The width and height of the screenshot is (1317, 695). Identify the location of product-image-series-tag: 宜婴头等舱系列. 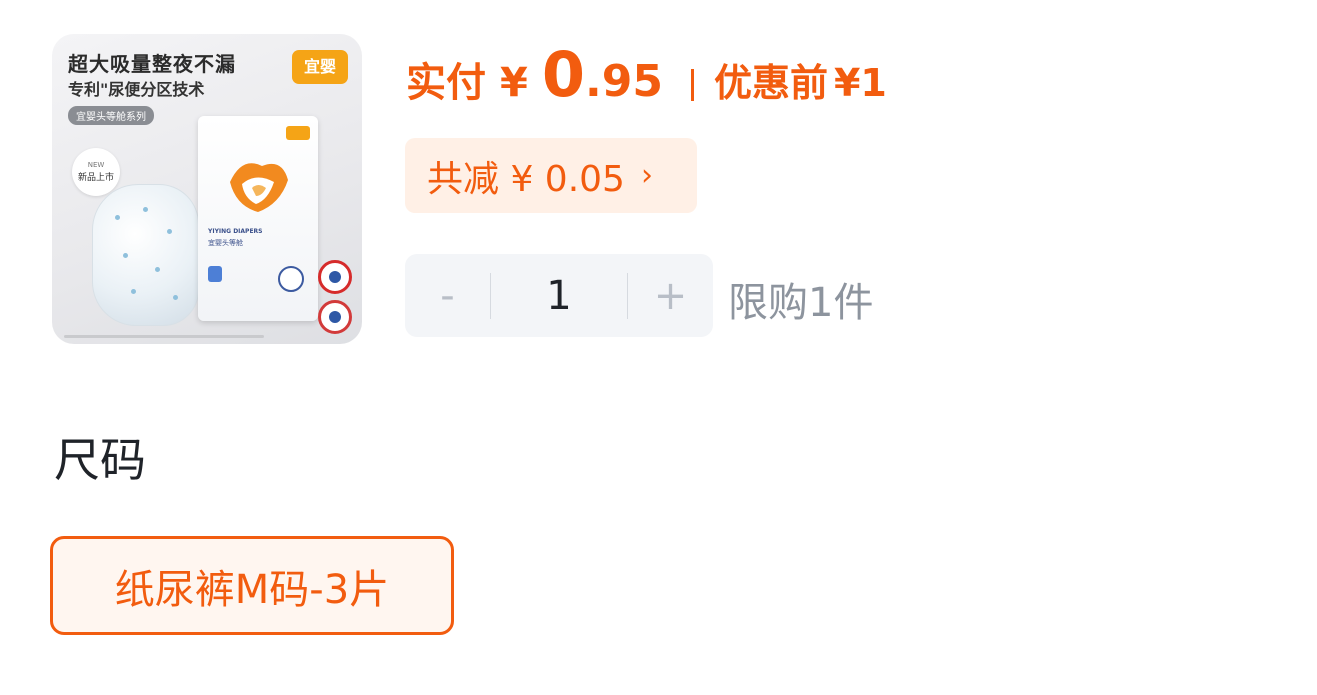
(111, 115).